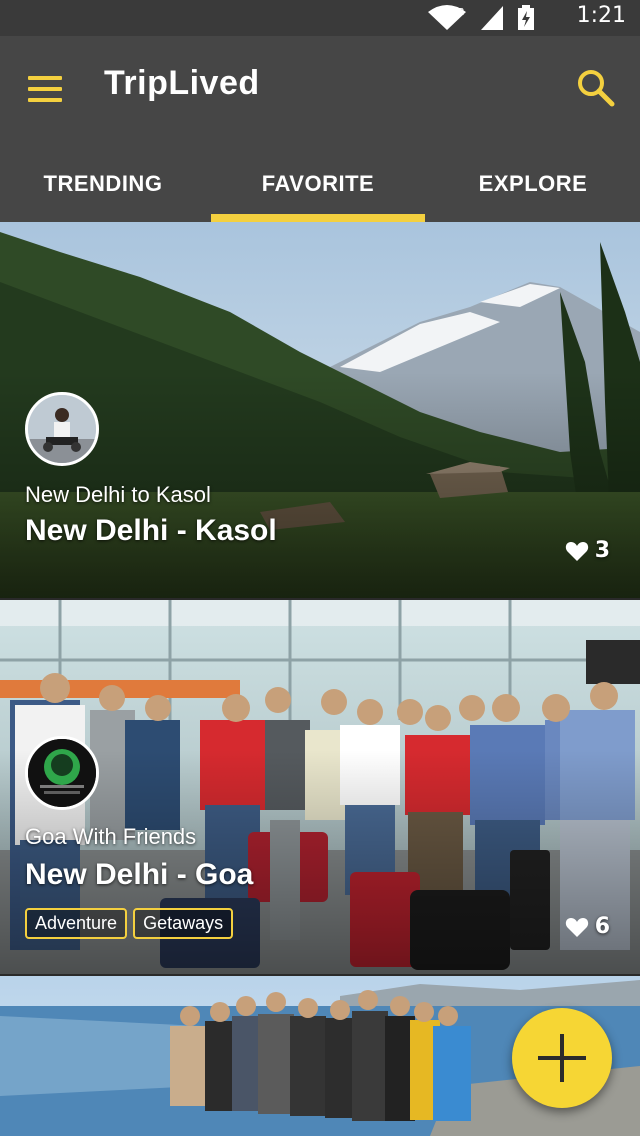  What do you see at coordinates (139, 874) in the screenshot?
I see `trip-title: New Delhi - Goa` at bounding box center [139, 874].